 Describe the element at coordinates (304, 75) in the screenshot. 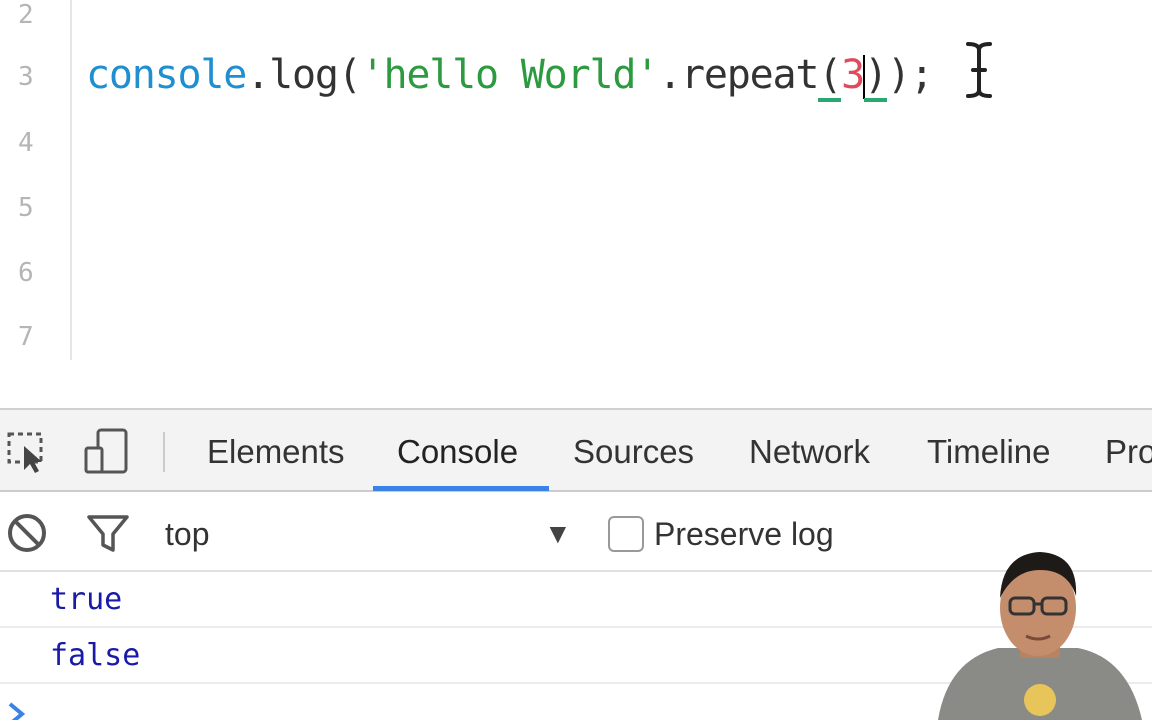

I see `code-token-log: log` at that location.